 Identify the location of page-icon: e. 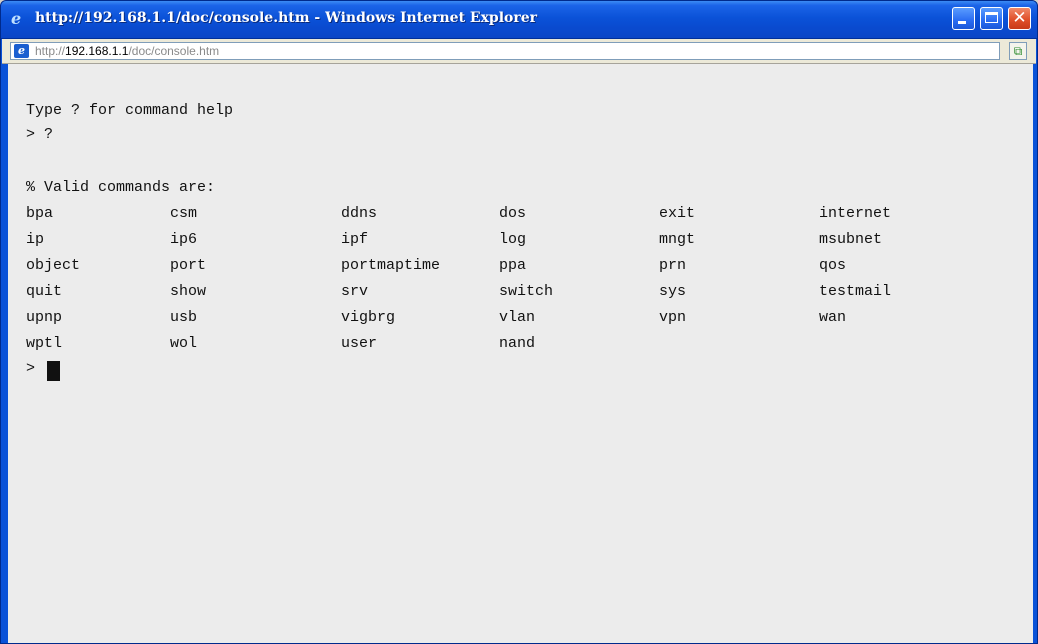
(21, 51).